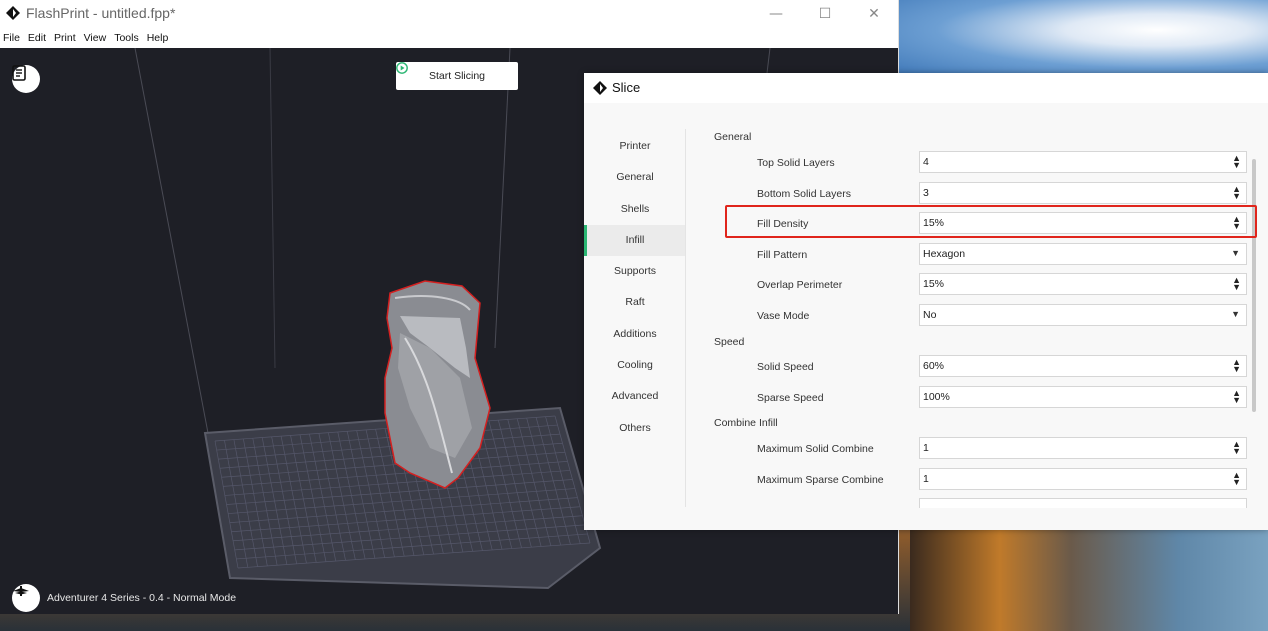 The width and height of the screenshot is (1268, 631). What do you see at coordinates (1083, 162) in the screenshot?
I see `top-solid-layers-spinbox: 4 ▲ ▼` at bounding box center [1083, 162].